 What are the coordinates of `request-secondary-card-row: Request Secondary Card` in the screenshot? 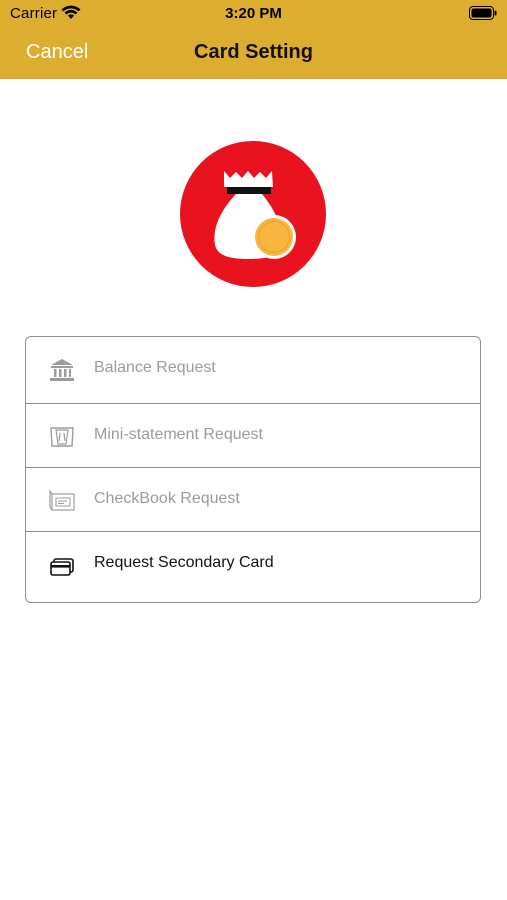 It's located at (253, 567).